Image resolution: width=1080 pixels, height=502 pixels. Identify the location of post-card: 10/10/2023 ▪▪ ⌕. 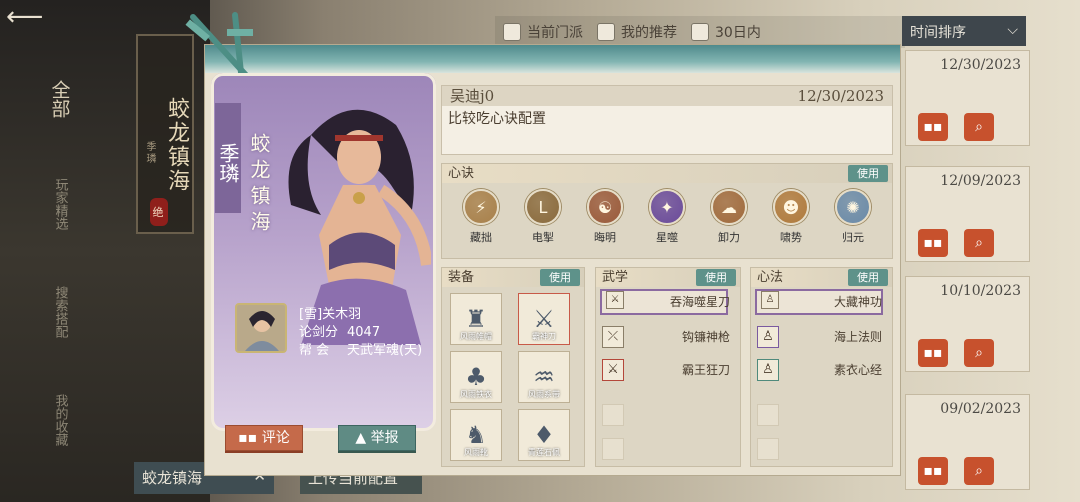
(967, 324).